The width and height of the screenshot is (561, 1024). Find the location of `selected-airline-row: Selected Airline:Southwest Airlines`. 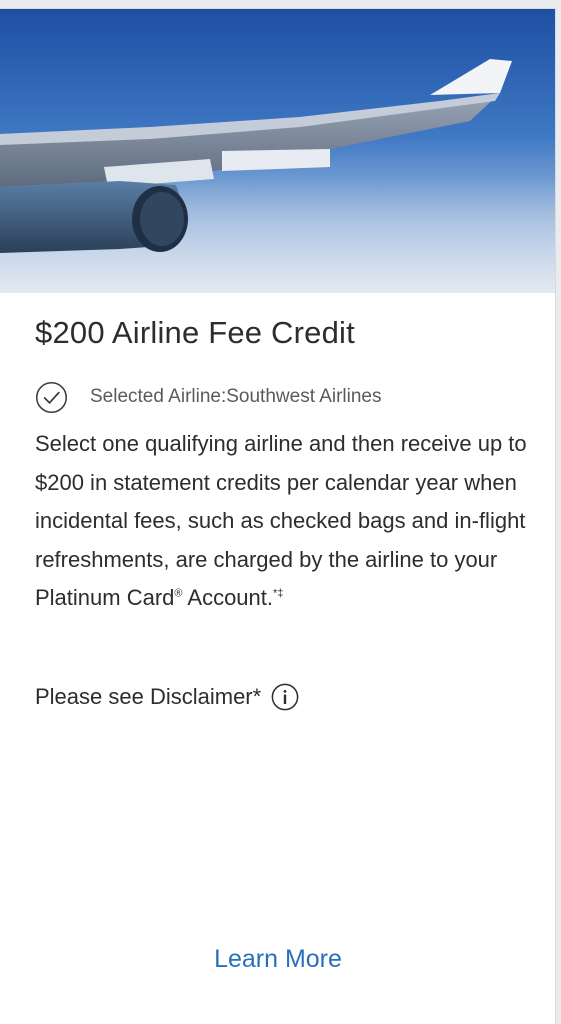

selected-airline-row: Selected Airline:Southwest Airlines is located at coordinates (208, 397).